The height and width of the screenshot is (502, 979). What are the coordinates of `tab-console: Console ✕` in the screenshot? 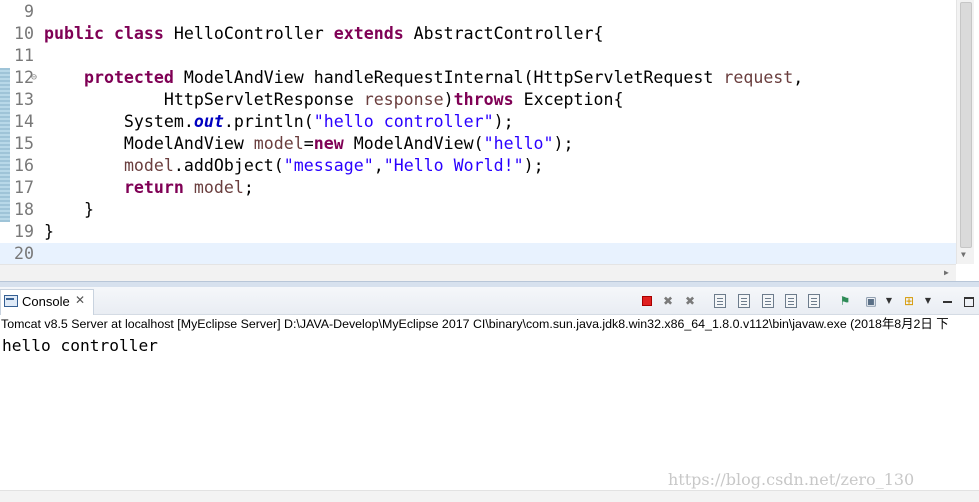 It's located at (47, 302).